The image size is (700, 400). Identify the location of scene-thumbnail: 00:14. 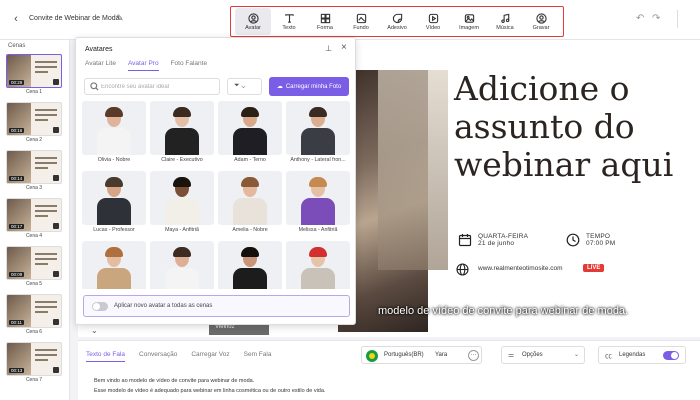
(34, 167).